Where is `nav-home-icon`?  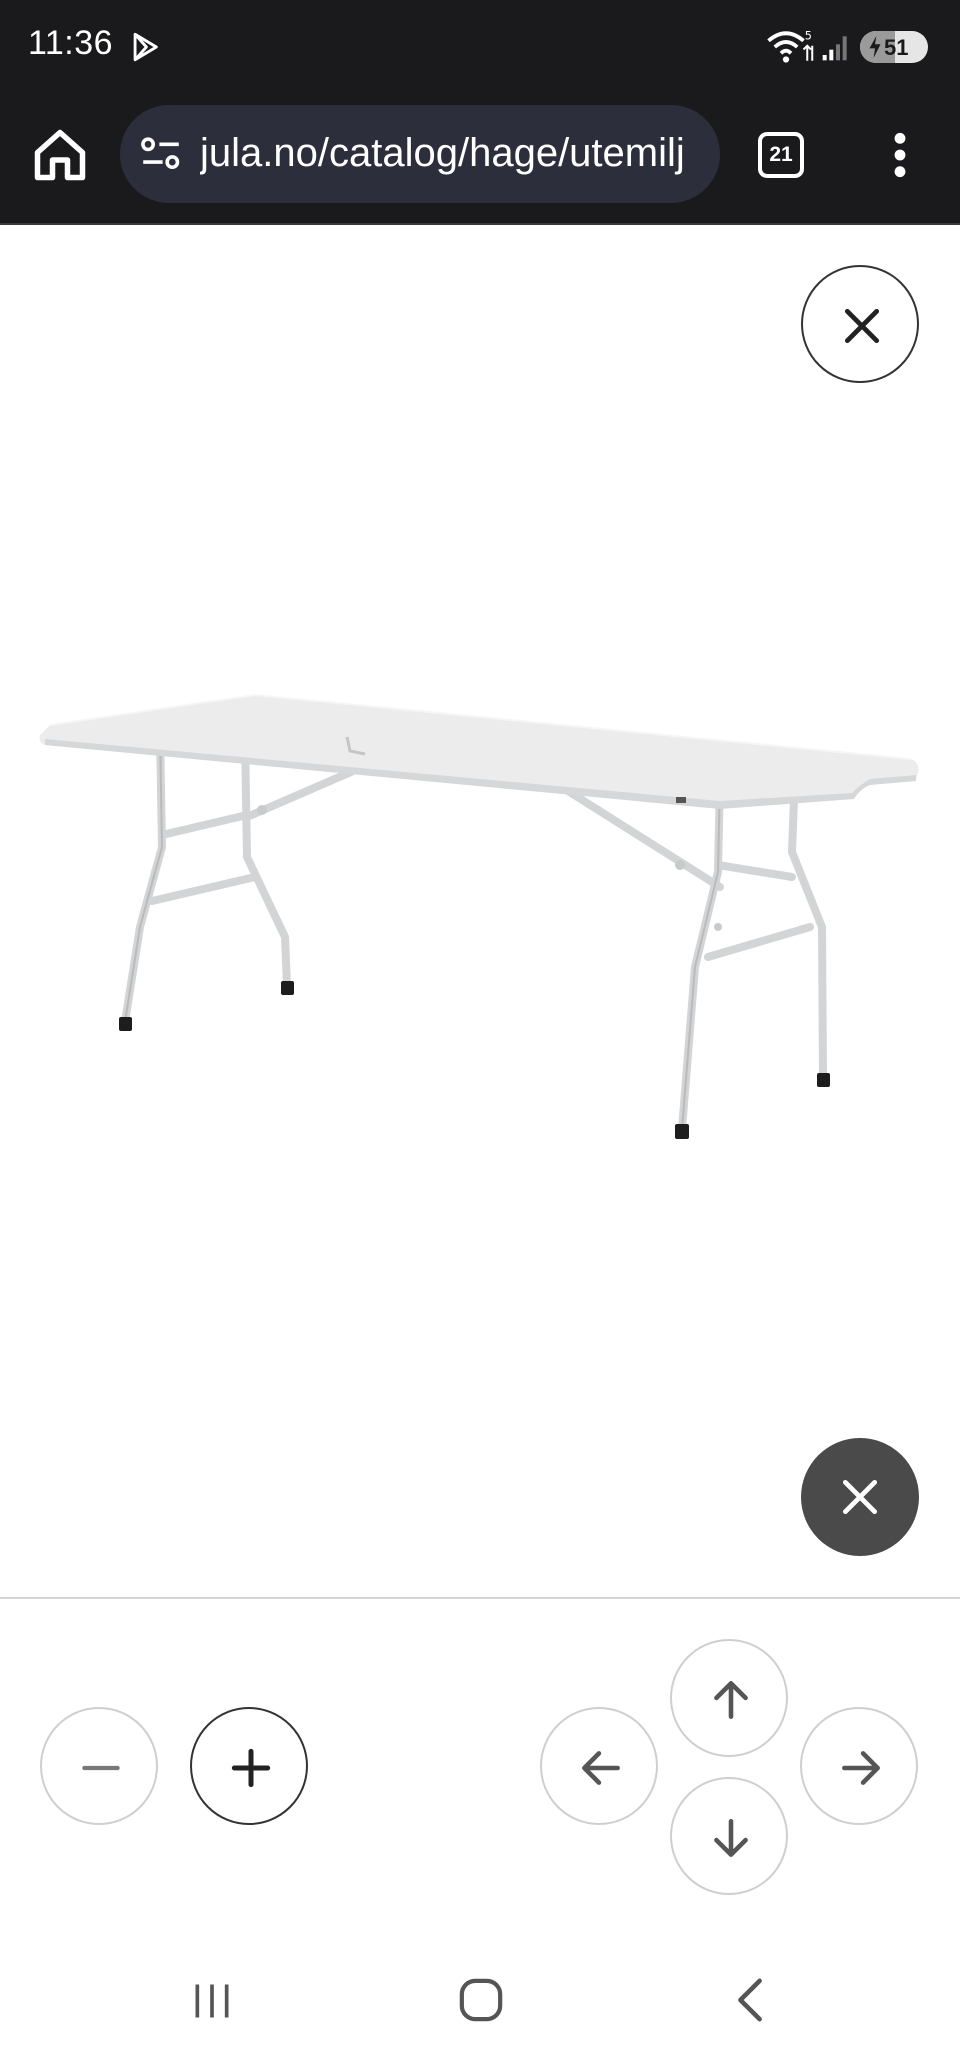 nav-home-icon is located at coordinates (481, 2000).